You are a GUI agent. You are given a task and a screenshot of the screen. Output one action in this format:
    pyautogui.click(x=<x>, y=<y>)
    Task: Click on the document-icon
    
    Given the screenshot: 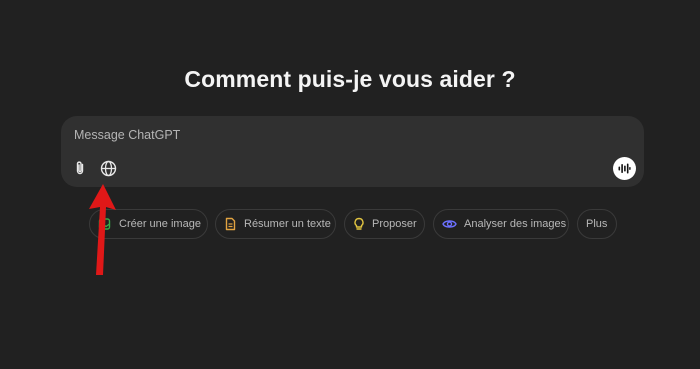 What is the action you would take?
    pyautogui.click(x=230, y=224)
    